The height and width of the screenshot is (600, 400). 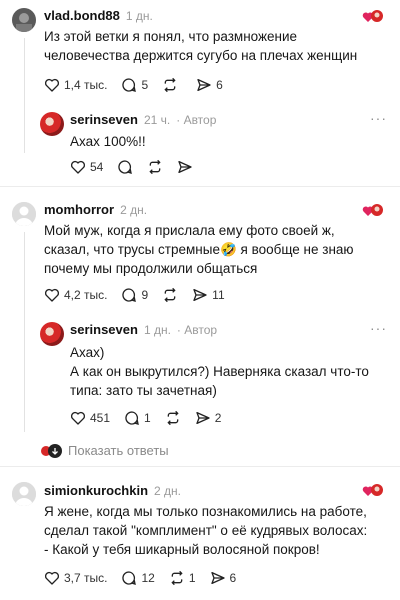 I want to click on like-button: 54, so click(x=86, y=167).